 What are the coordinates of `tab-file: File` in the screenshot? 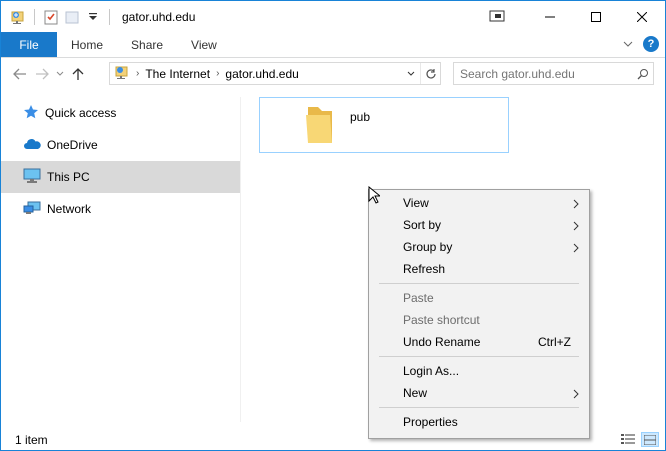 It's located at (29, 44).